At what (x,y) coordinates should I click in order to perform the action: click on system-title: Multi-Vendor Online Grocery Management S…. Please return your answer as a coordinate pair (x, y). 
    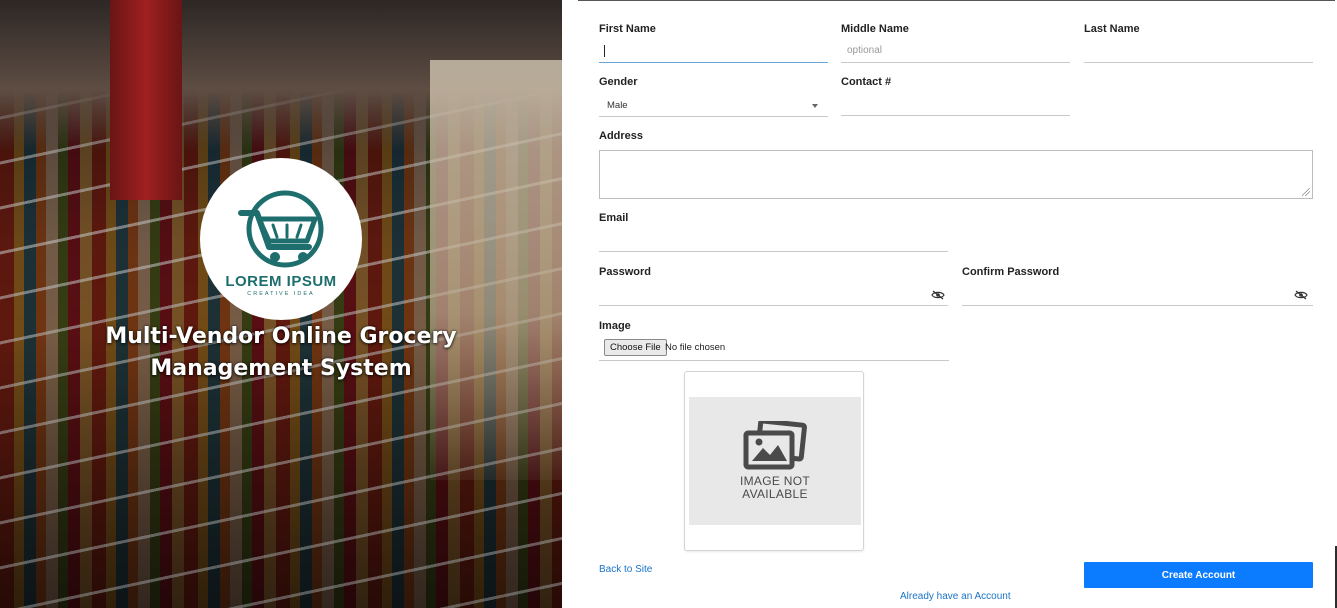
    Looking at the image, I should click on (281, 352).